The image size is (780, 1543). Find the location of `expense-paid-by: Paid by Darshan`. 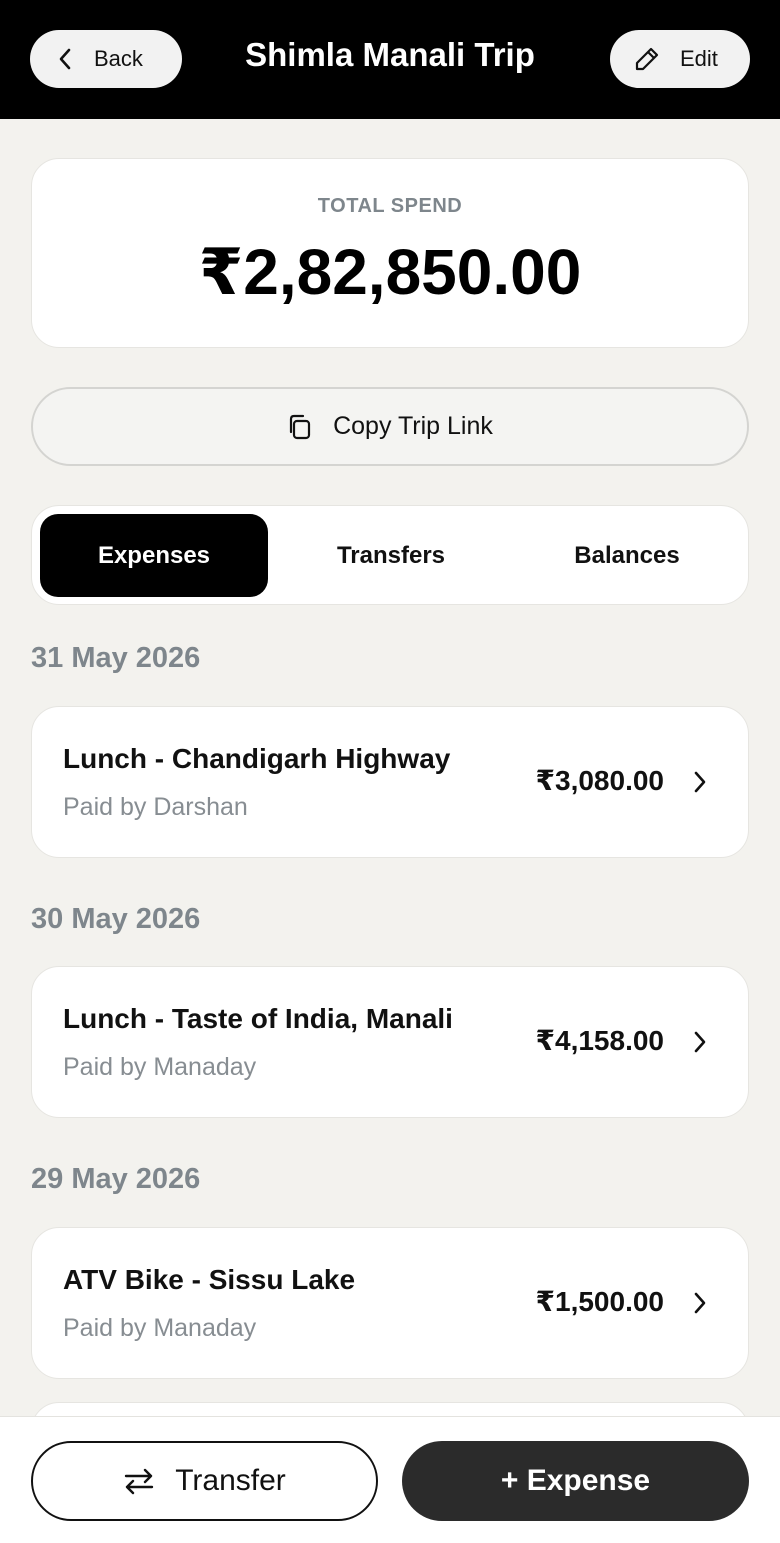

expense-paid-by: Paid by Darshan is located at coordinates (155, 807).